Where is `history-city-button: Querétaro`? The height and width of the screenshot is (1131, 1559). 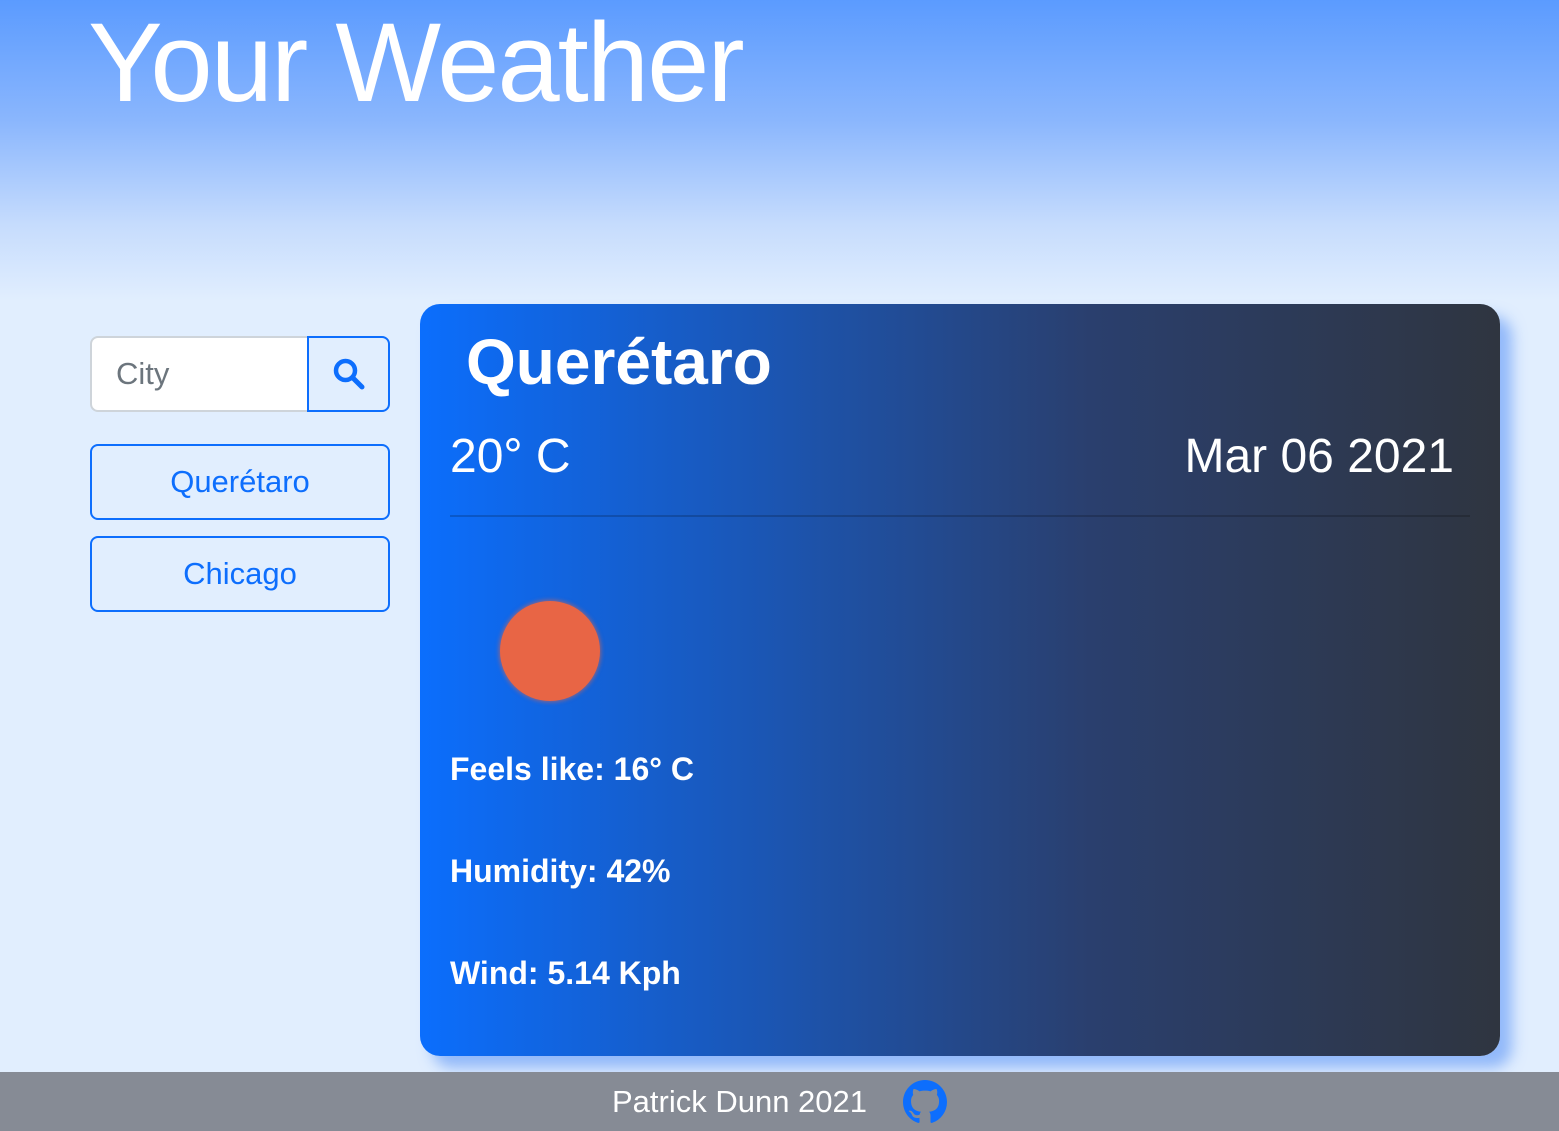
history-city-button: Querétaro is located at coordinates (240, 482).